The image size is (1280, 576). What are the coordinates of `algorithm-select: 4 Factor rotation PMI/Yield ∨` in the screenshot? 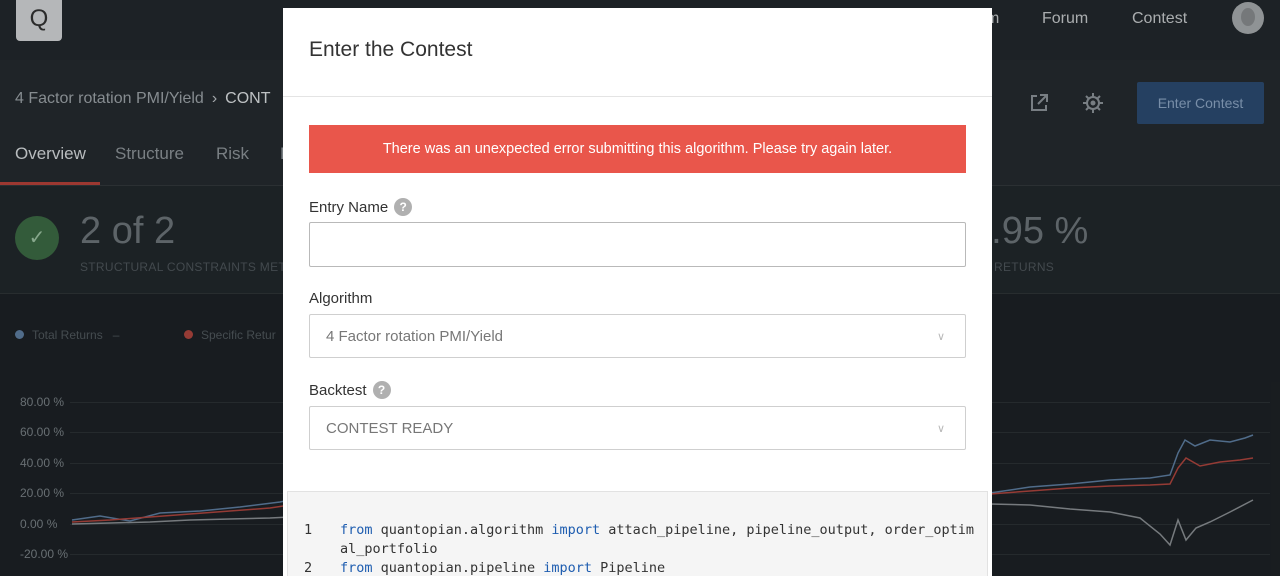 It's located at (637, 336).